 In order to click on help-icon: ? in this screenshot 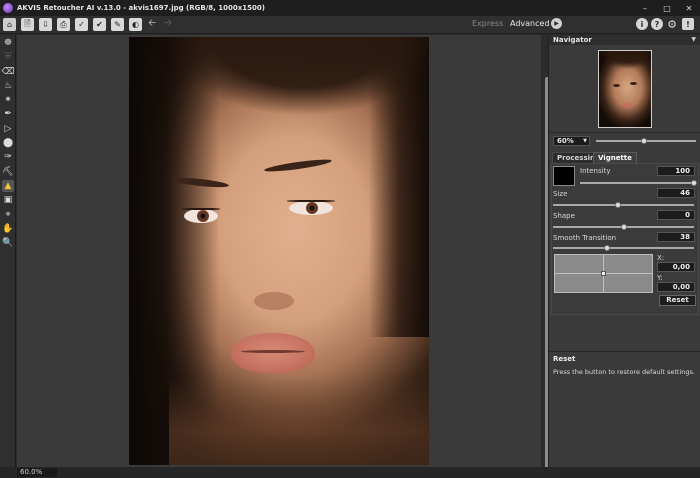, I will do `click(657, 24)`.